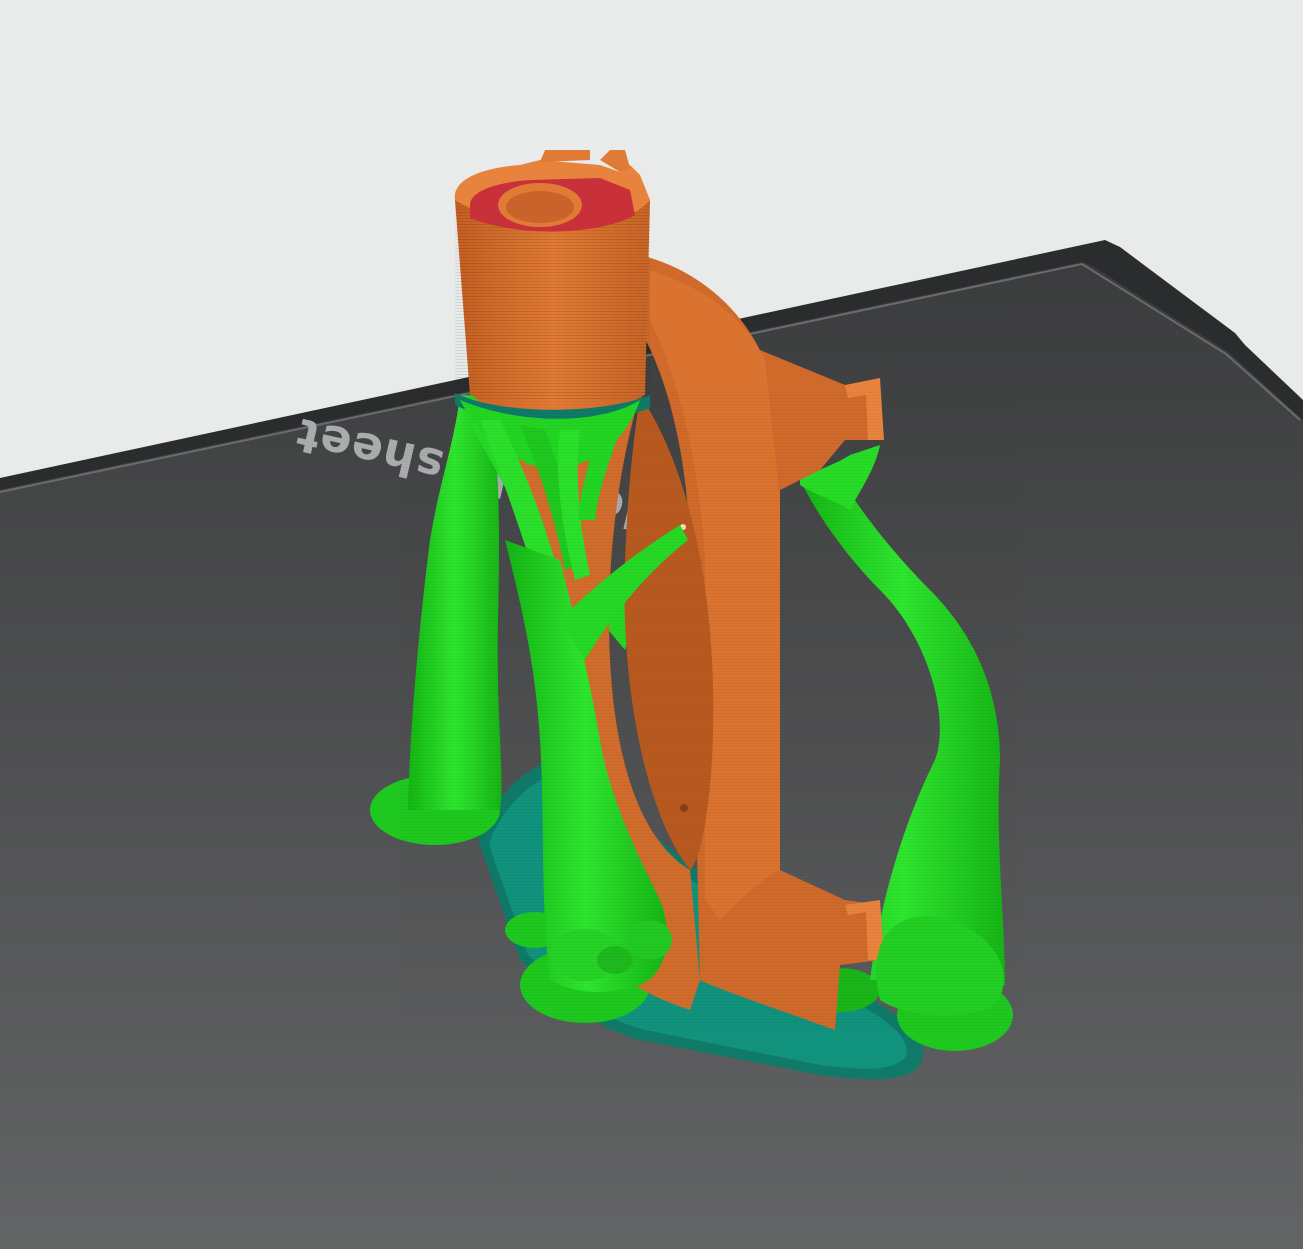 The height and width of the screenshot is (1249, 1303). I want to click on part-top-tab, so click(565, 156).